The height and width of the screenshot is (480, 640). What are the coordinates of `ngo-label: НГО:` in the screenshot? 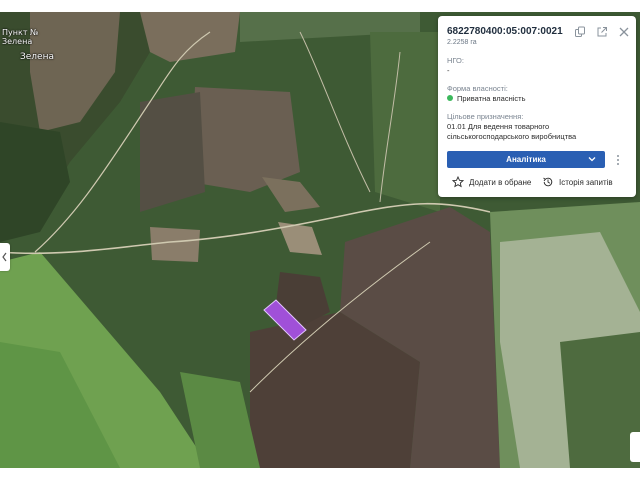 It's located at (455, 60).